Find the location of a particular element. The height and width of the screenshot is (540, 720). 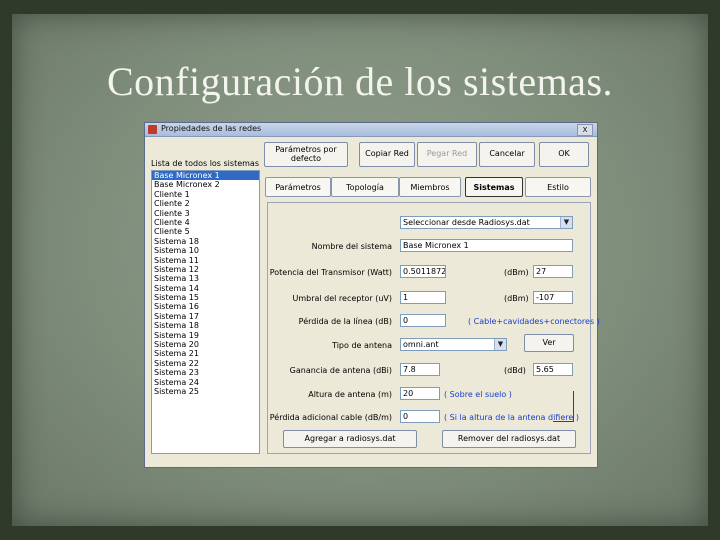

radiosys-select: Seleccionar desde Radiosys.dat ▼ is located at coordinates (486, 222).